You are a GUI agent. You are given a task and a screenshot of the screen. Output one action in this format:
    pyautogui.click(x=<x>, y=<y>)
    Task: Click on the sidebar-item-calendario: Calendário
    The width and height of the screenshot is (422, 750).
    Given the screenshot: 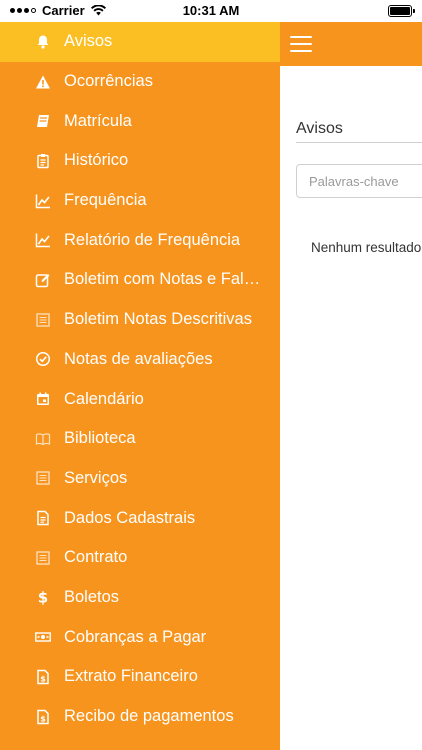 What is the action you would take?
    pyautogui.click(x=140, y=399)
    